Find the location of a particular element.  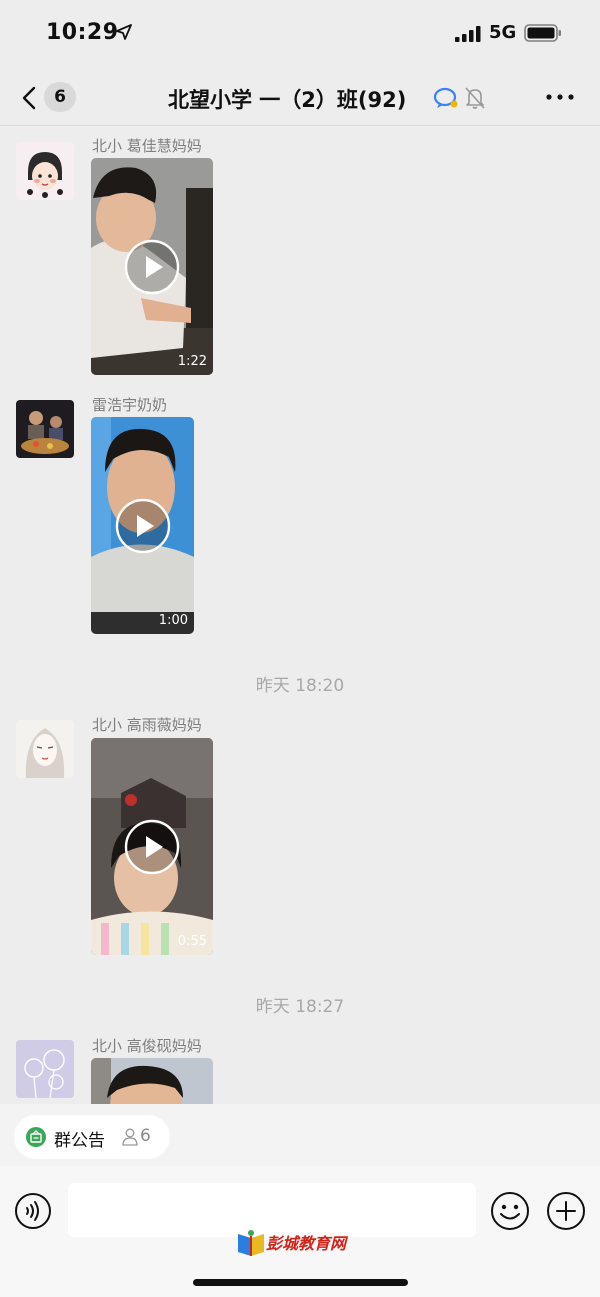

group-notice-bar: 群公告 6 is located at coordinates (300, 1135).